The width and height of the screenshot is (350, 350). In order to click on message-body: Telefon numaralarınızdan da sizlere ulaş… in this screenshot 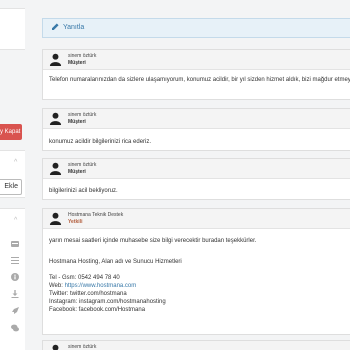, I will do `click(199, 80)`.